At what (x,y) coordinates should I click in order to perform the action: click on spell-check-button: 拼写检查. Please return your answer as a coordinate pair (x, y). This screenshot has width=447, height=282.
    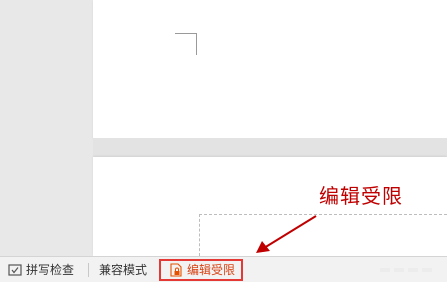
    Looking at the image, I should click on (41, 270).